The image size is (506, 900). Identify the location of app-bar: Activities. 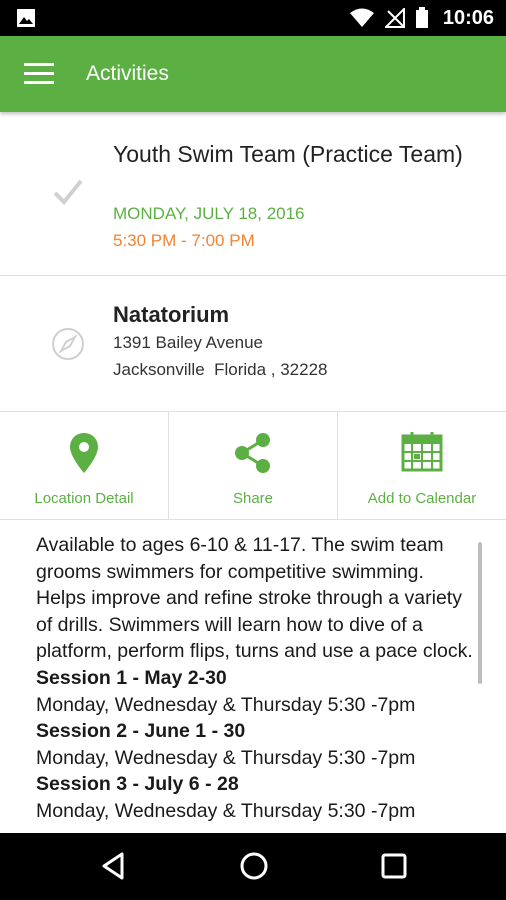
(253, 74).